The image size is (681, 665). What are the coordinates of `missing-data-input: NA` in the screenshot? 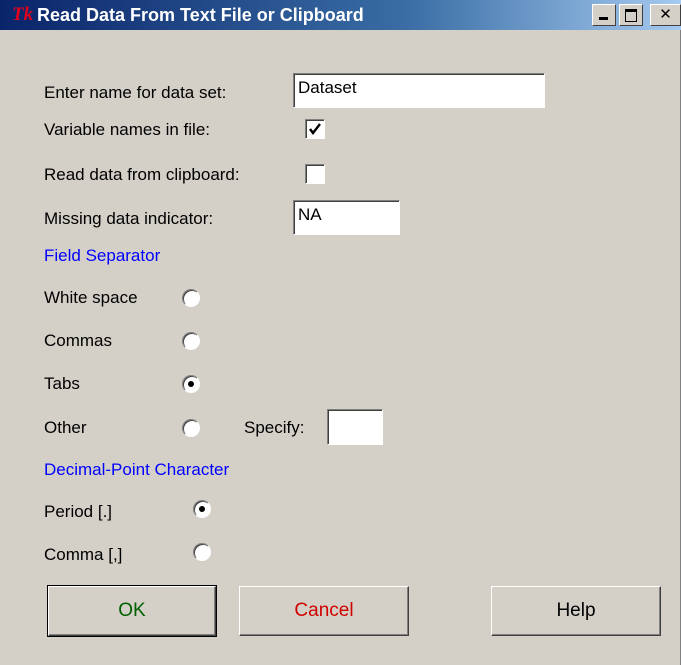 It's located at (346, 217).